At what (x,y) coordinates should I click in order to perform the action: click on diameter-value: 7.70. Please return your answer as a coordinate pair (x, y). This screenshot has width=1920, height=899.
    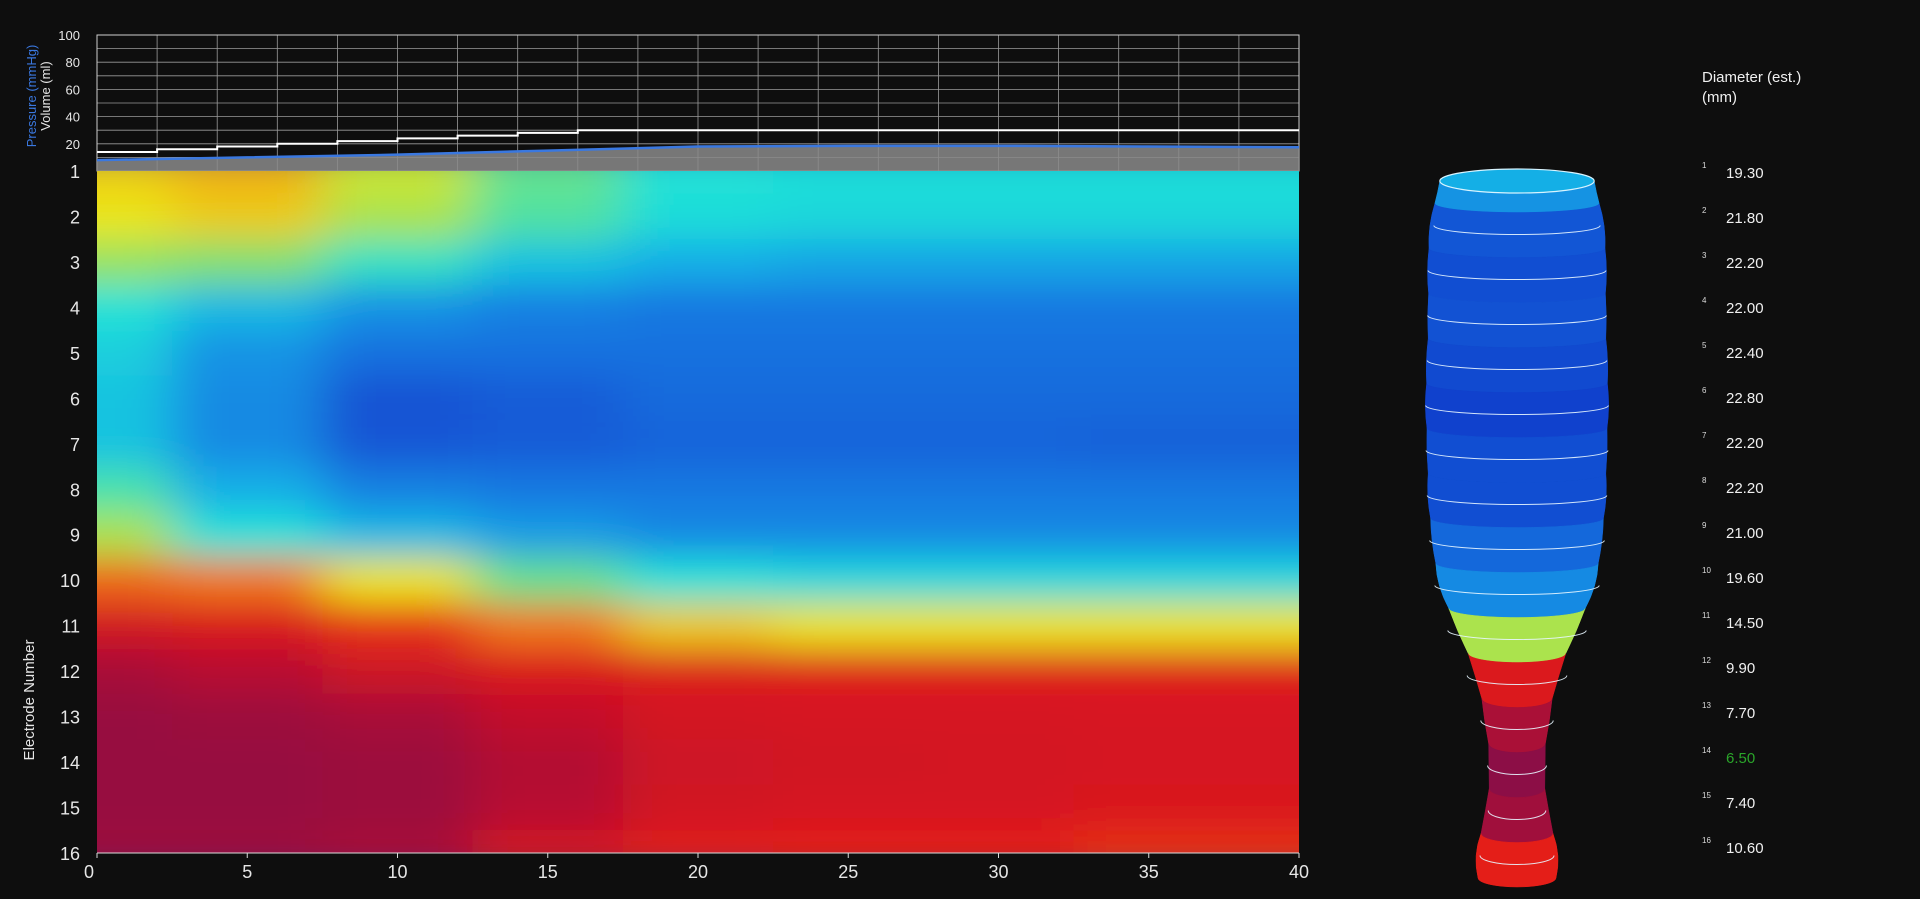
    Looking at the image, I should click on (1741, 713).